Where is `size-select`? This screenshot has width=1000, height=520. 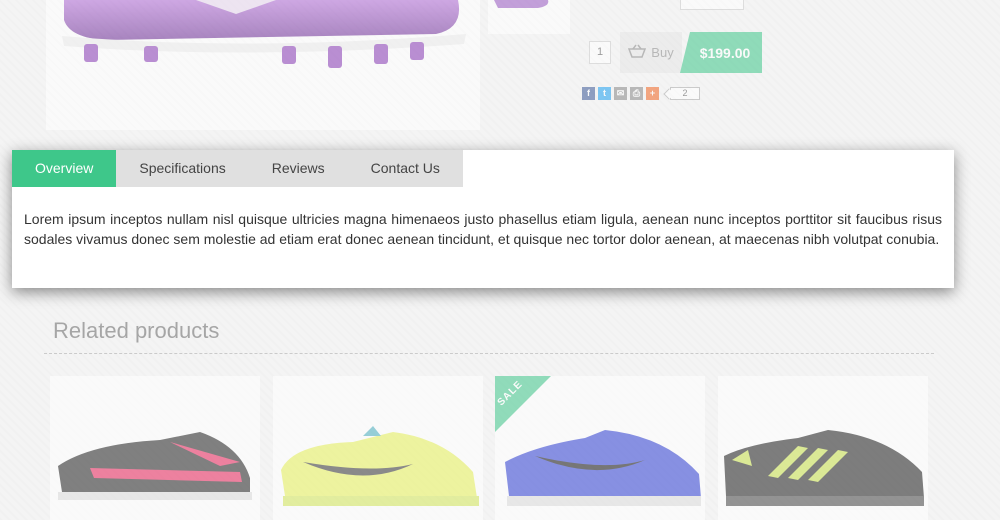 size-select is located at coordinates (712, 5).